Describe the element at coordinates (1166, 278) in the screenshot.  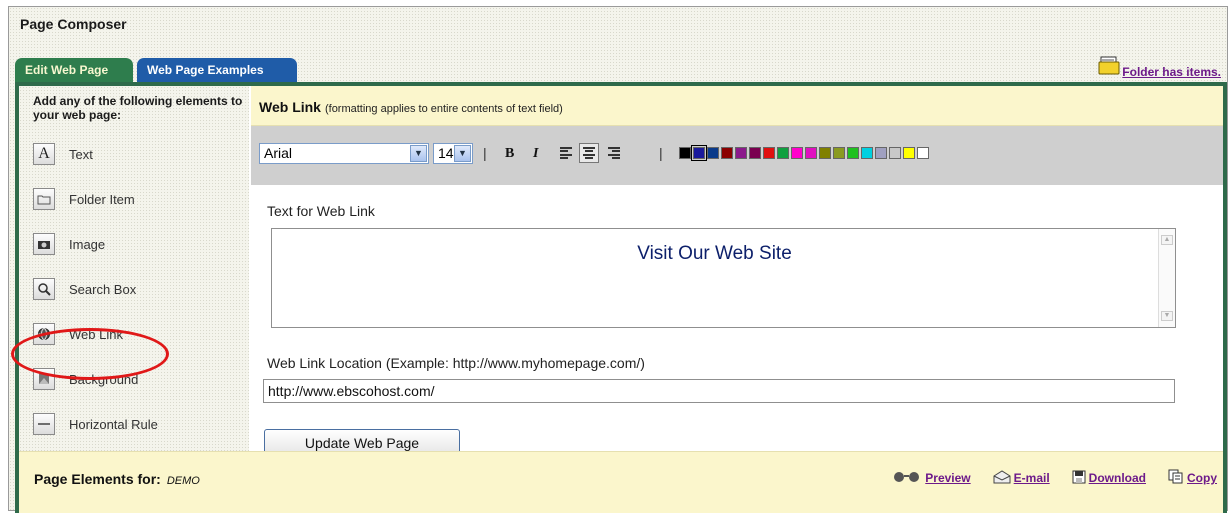
I see `textarea-scrollbar: ▲ ▼` at that location.